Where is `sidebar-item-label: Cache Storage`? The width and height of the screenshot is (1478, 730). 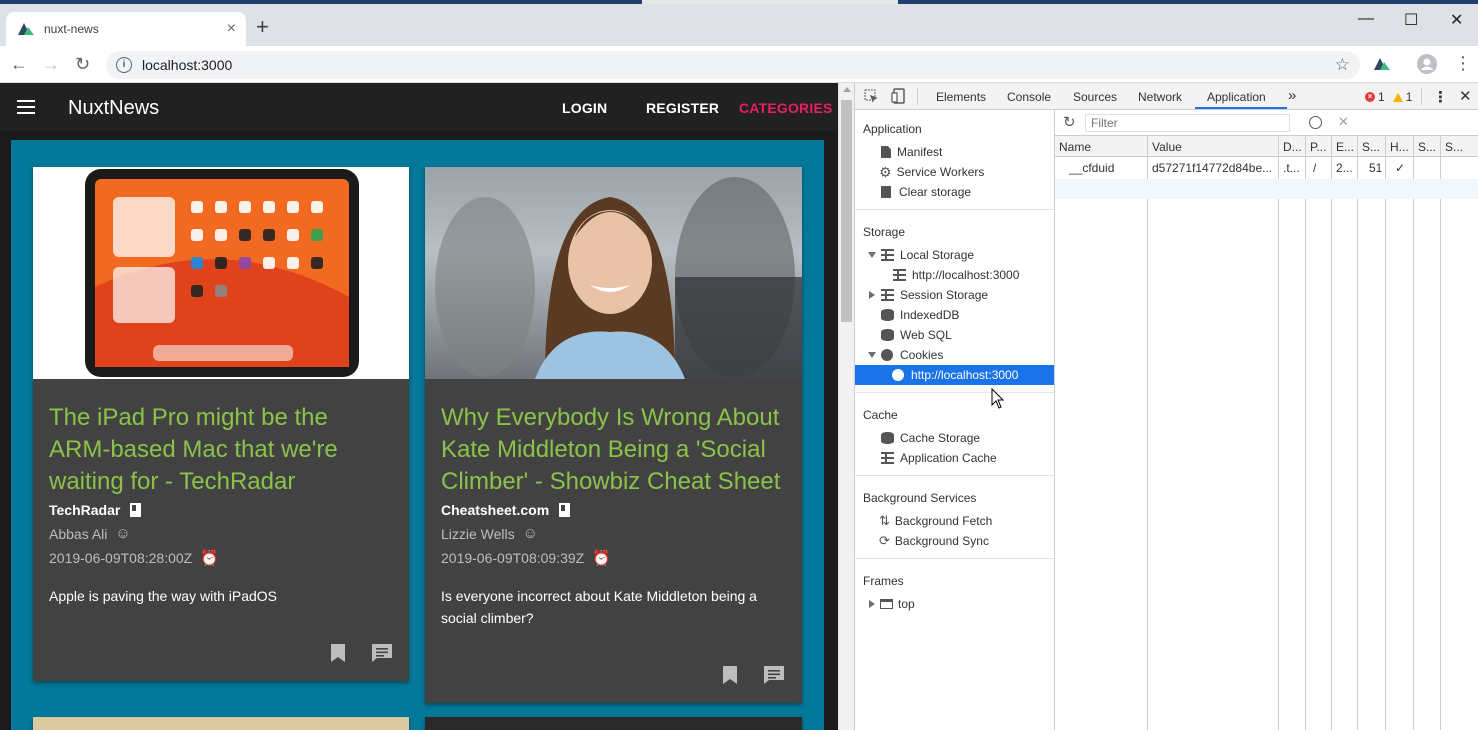 sidebar-item-label: Cache Storage is located at coordinates (940, 438).